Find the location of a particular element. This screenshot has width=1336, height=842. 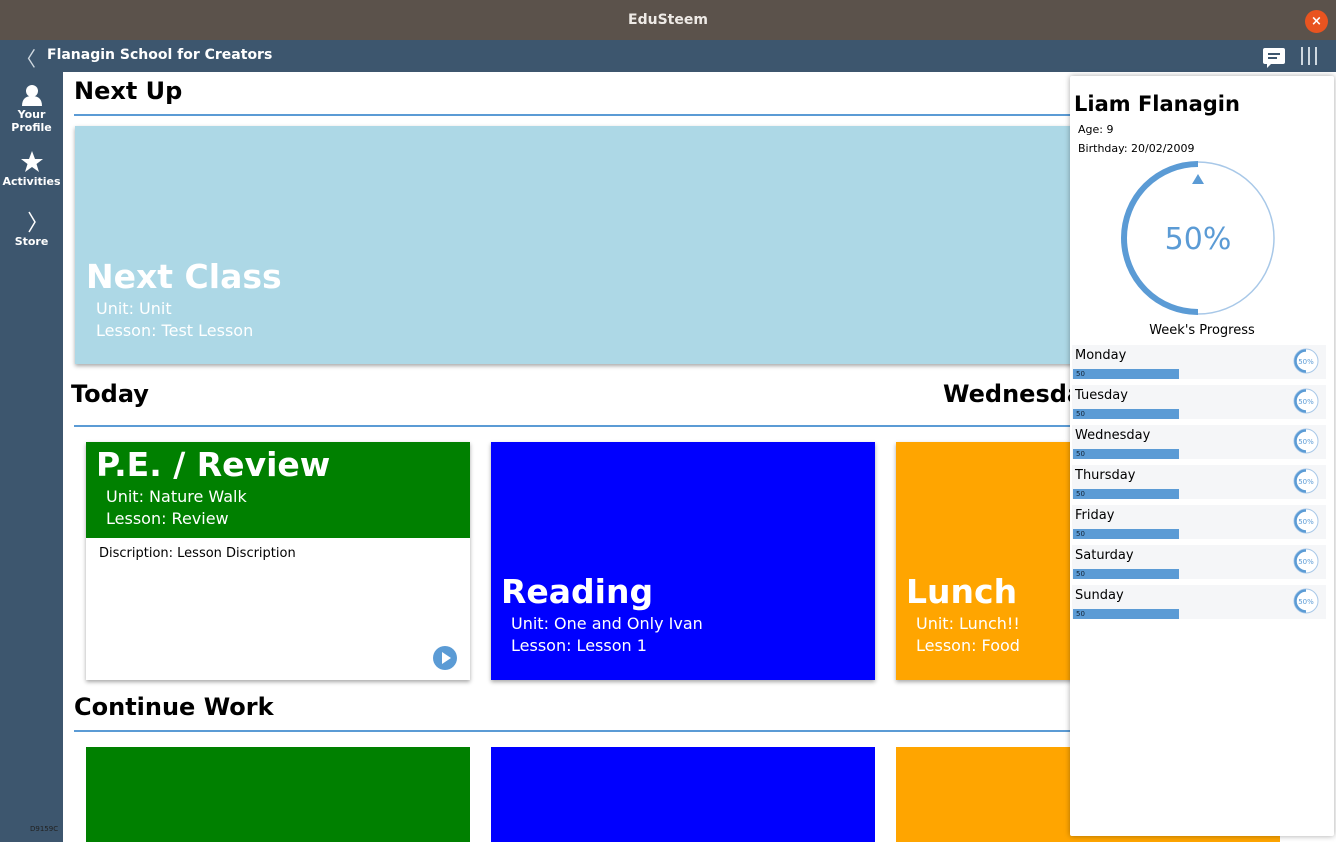

week-progress-label: Week's Progress is located at coordinates (1202, 330).